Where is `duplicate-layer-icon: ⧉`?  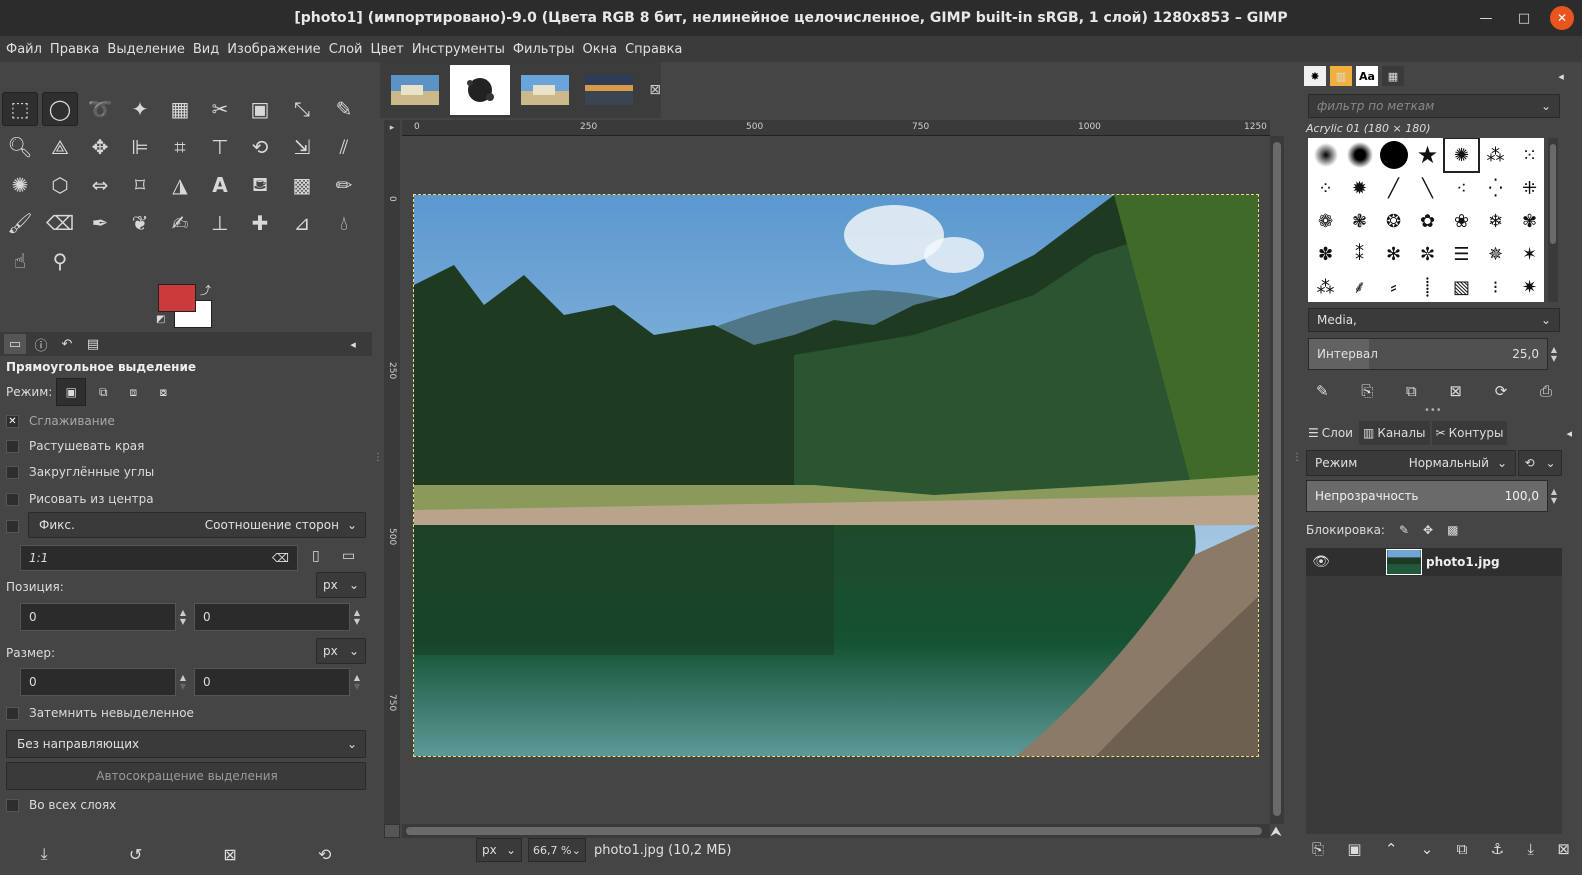
duplicate-layer-icon: ⧉ is located at coordinates (1462, 849).